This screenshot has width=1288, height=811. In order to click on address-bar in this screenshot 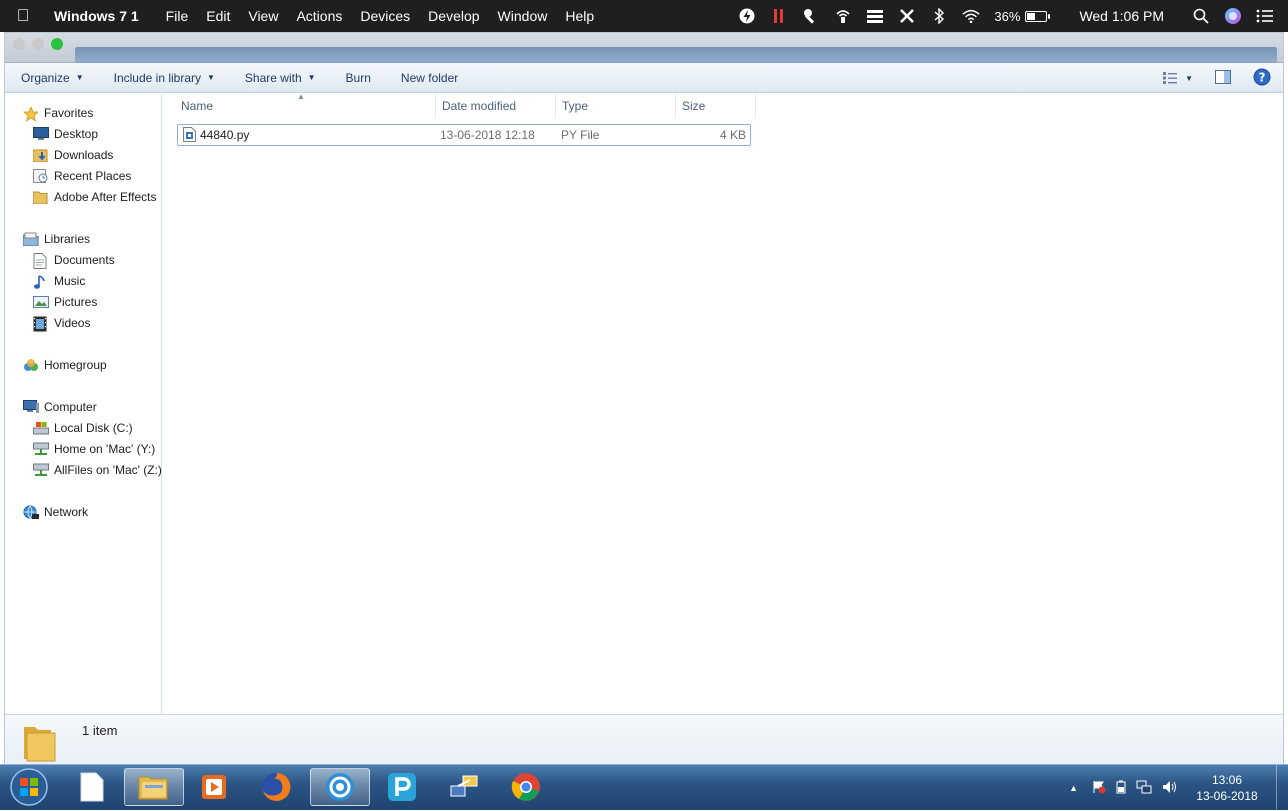, I will do `click(676, 55)`.